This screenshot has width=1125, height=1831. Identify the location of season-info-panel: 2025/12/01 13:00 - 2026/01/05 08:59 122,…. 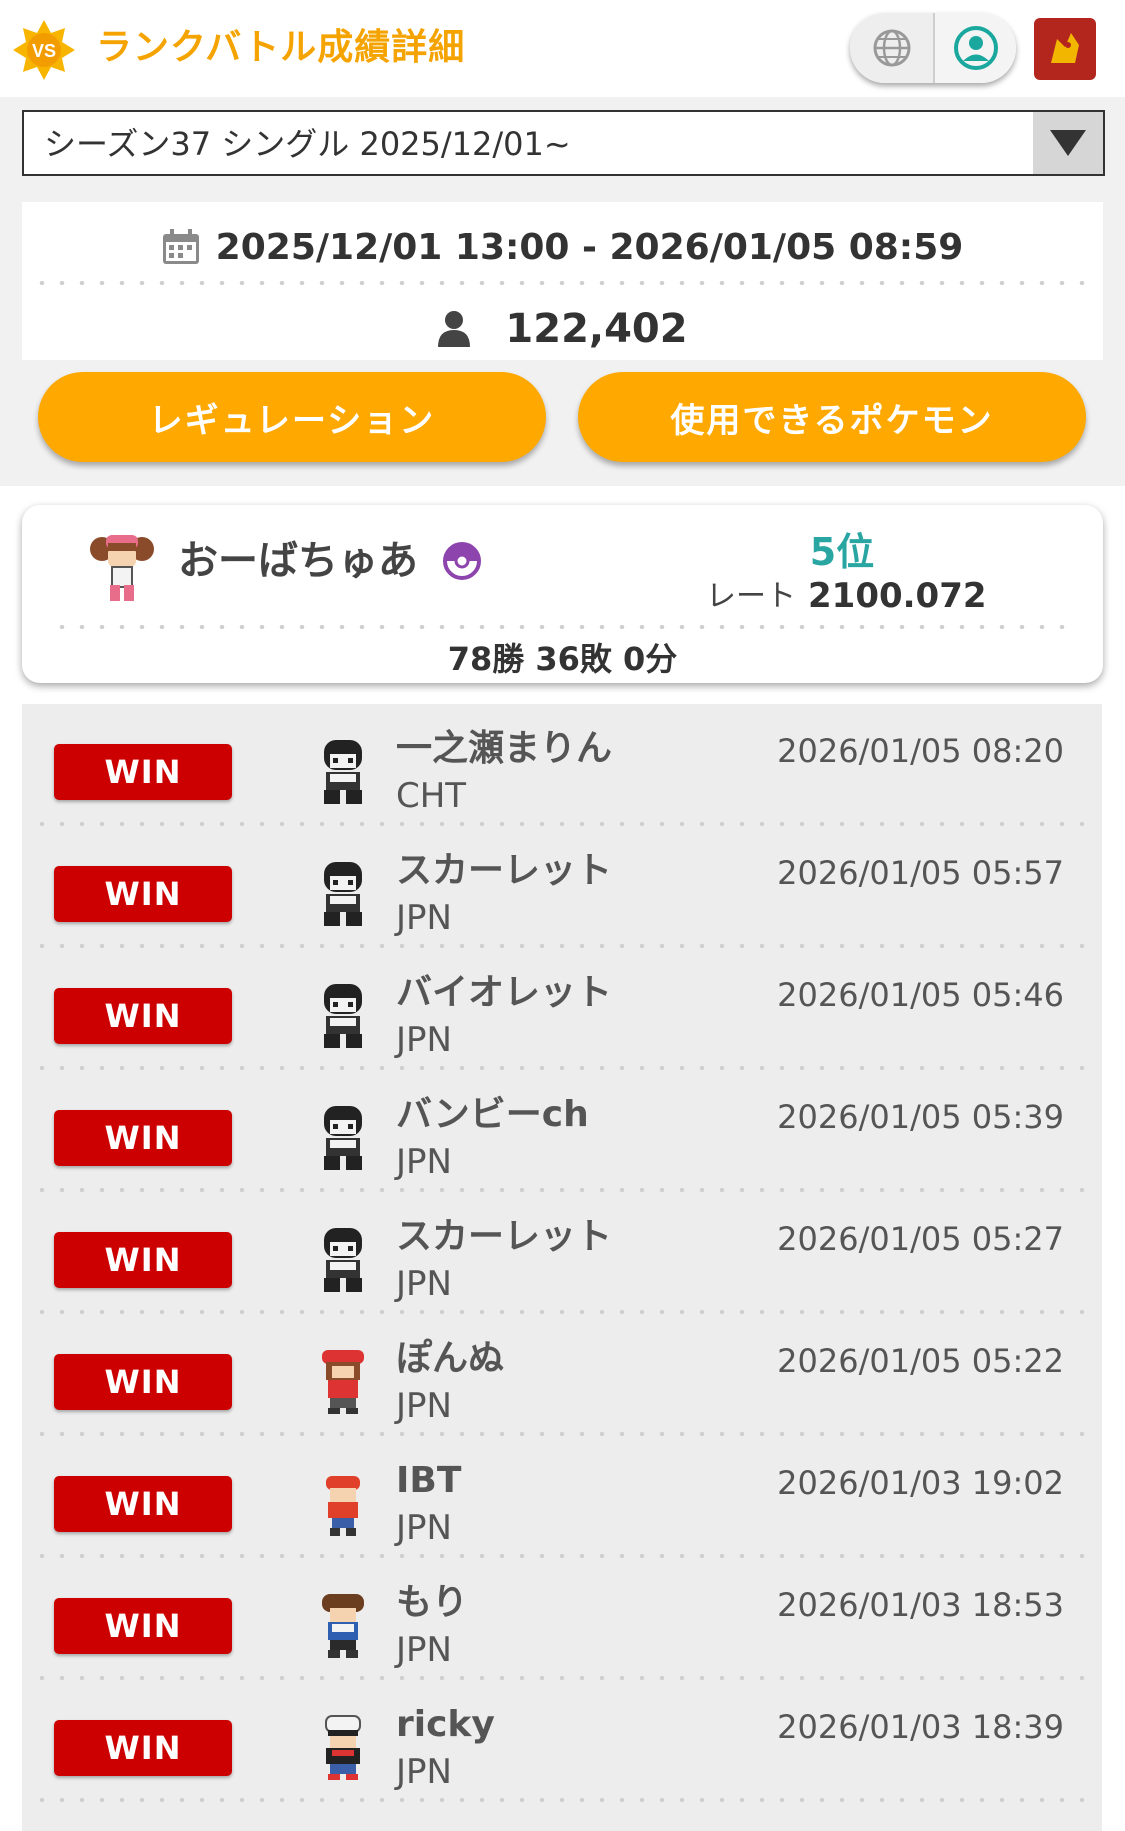
(562, 281).